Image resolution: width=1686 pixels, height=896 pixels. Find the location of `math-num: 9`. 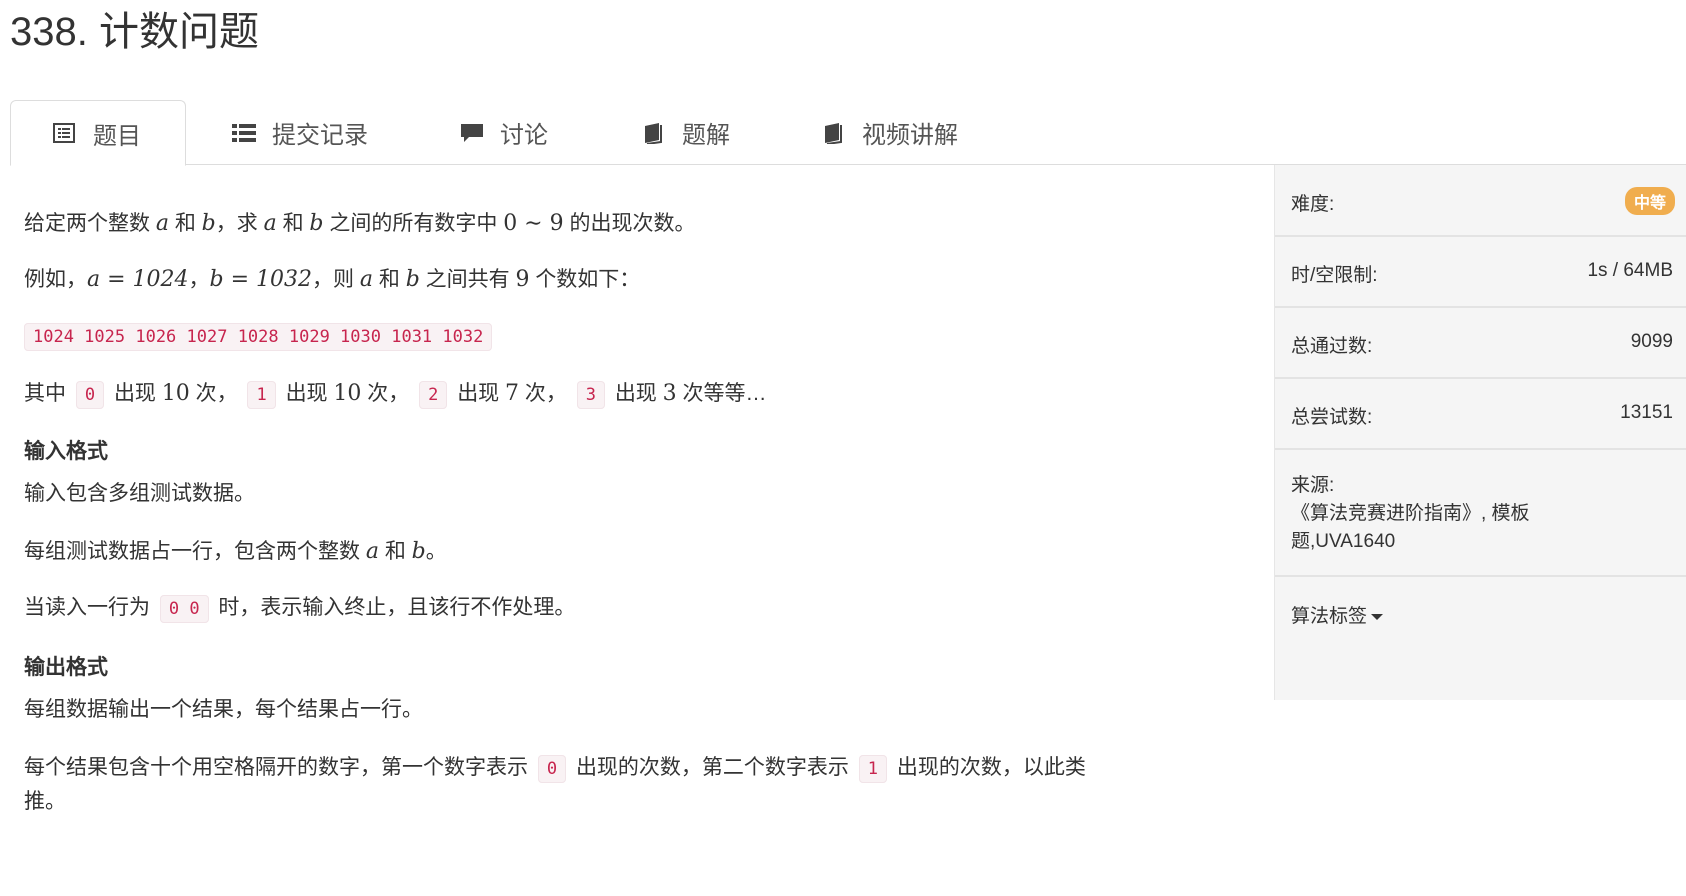

math-num: 9 is located at coordinates (522, 279).